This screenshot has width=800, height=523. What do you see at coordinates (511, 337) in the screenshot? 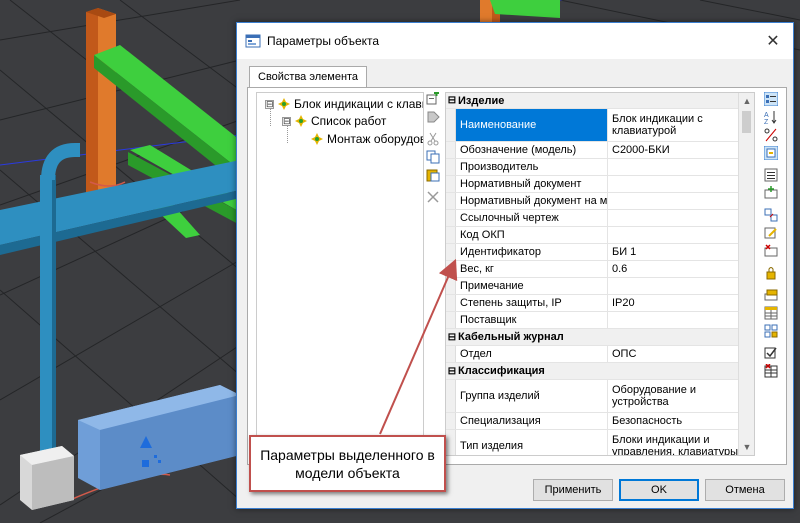
I see `category-label: Кабельный журнал` at bounding box center [511, 337].